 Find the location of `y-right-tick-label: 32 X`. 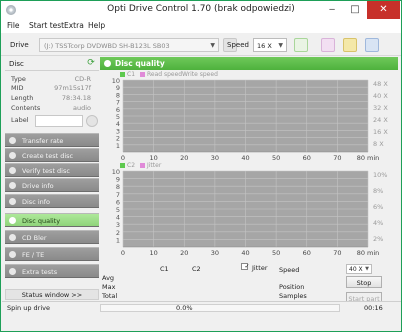

y-right-tick-label: 32 X is located at coordinates (380, 108).